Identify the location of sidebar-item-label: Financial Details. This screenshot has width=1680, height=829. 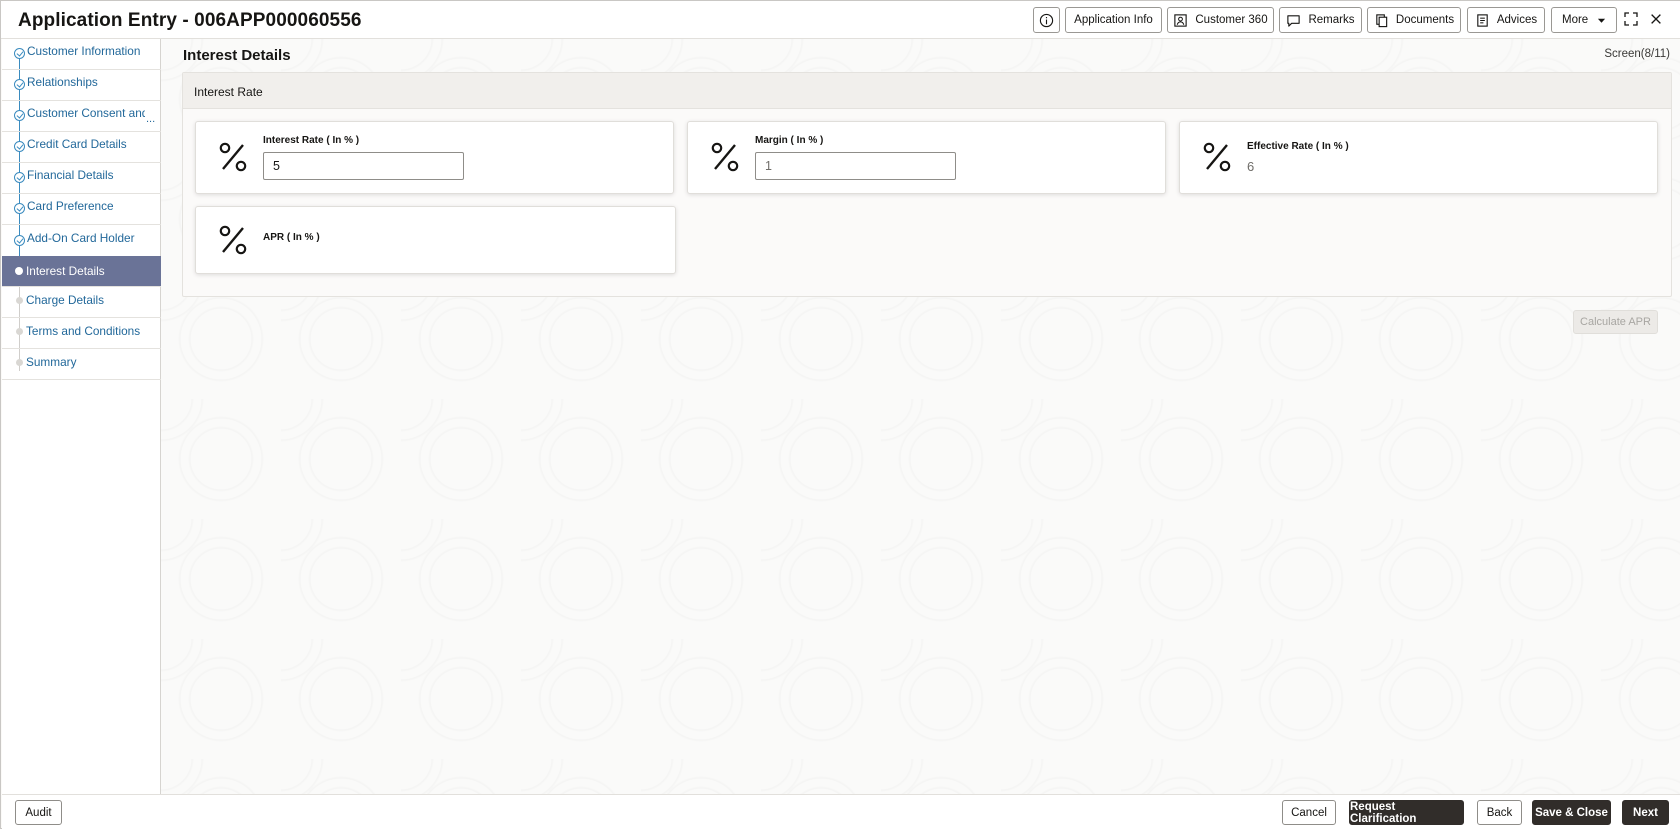
(70, 175).